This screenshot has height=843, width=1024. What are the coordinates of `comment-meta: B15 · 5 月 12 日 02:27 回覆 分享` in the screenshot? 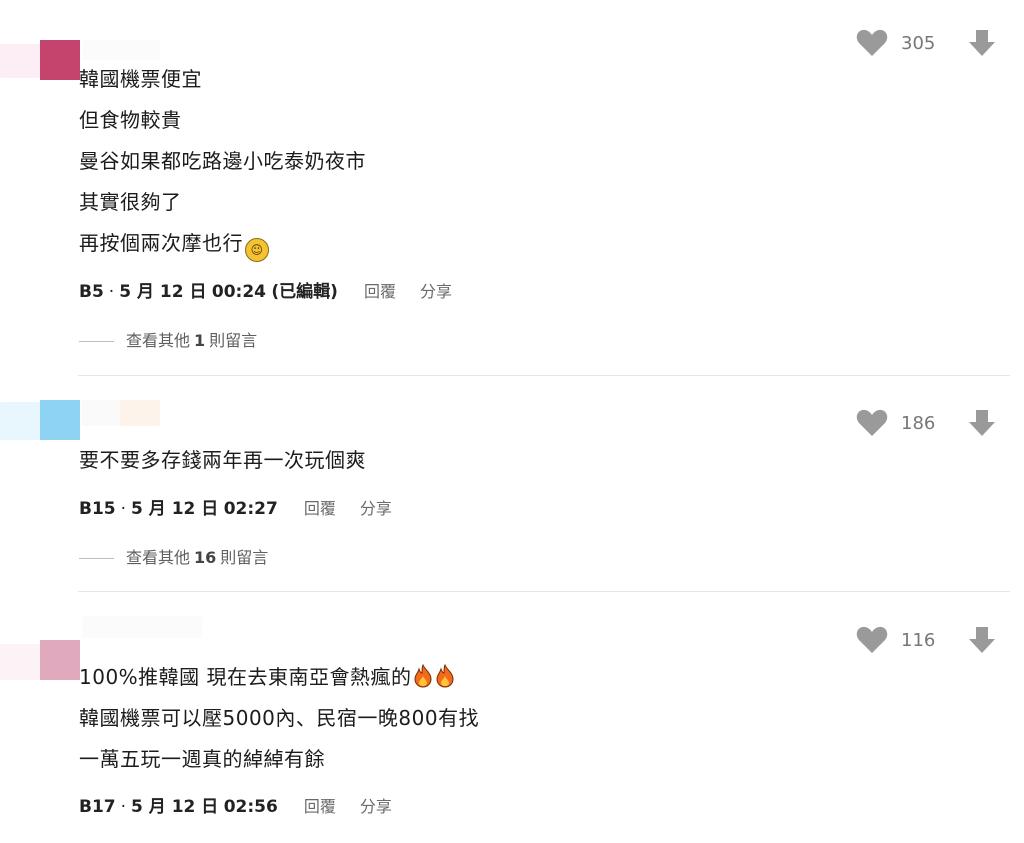 It's located at (235, 509).